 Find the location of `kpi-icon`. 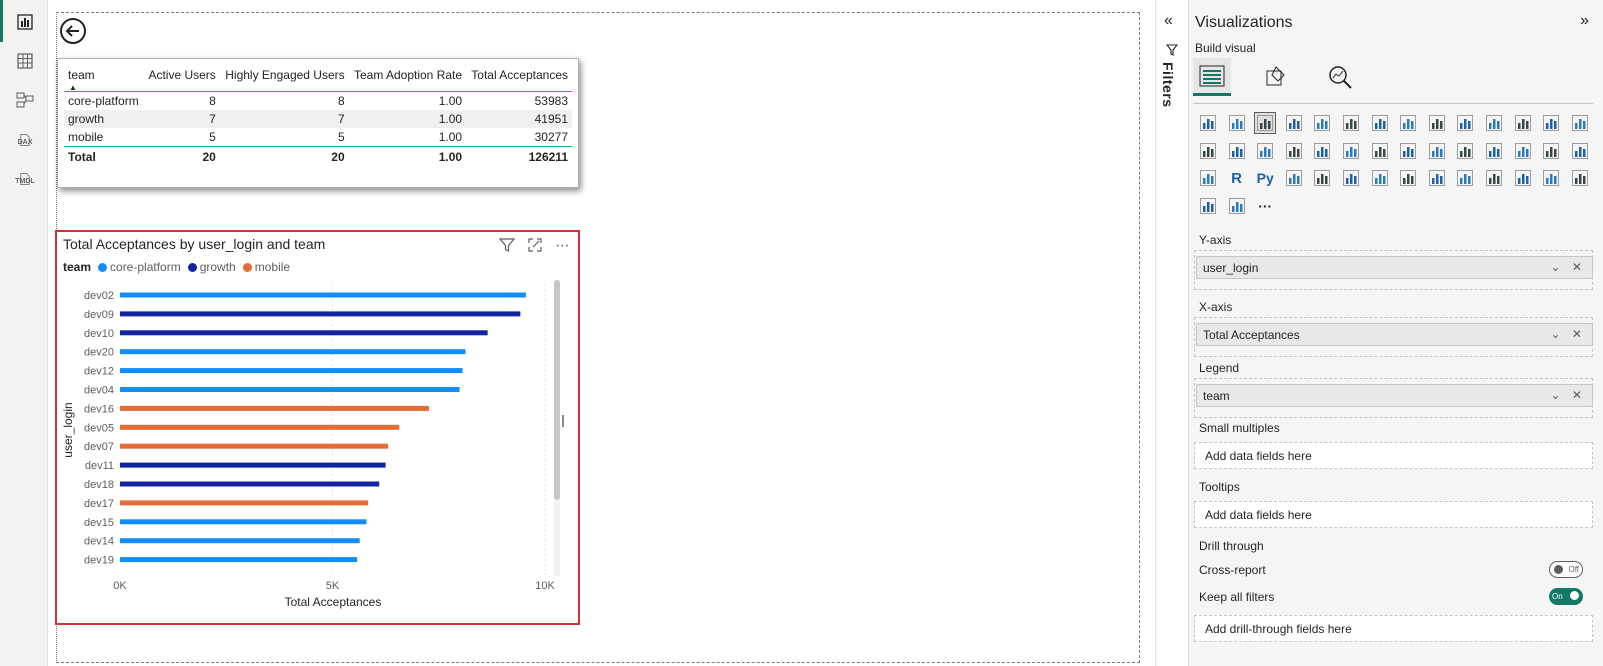

kpi-icon is located at coordinates (1523, 151).